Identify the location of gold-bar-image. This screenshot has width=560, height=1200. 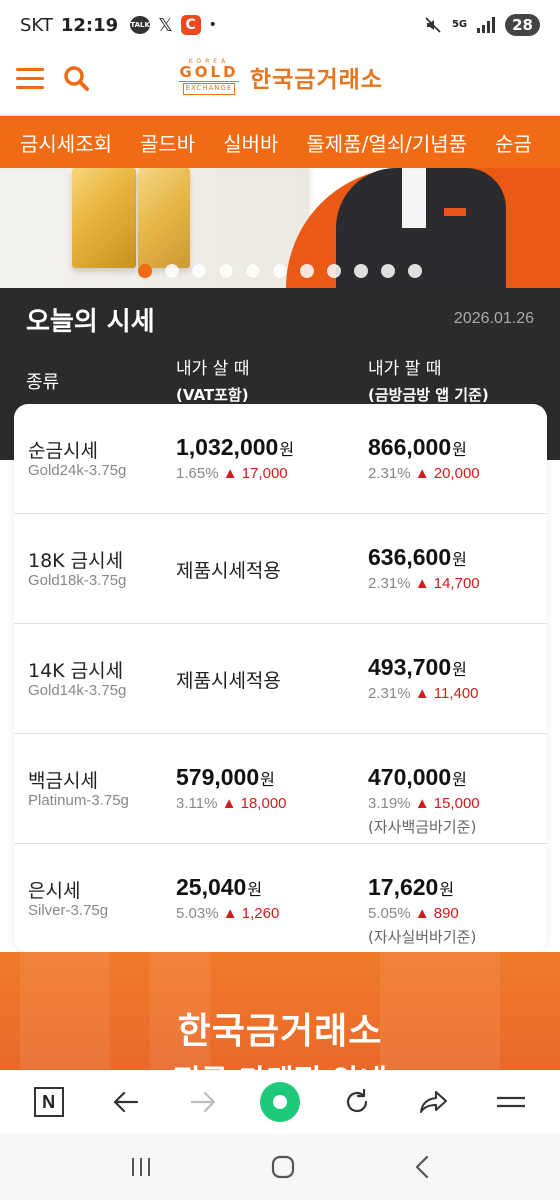
(104, 218).